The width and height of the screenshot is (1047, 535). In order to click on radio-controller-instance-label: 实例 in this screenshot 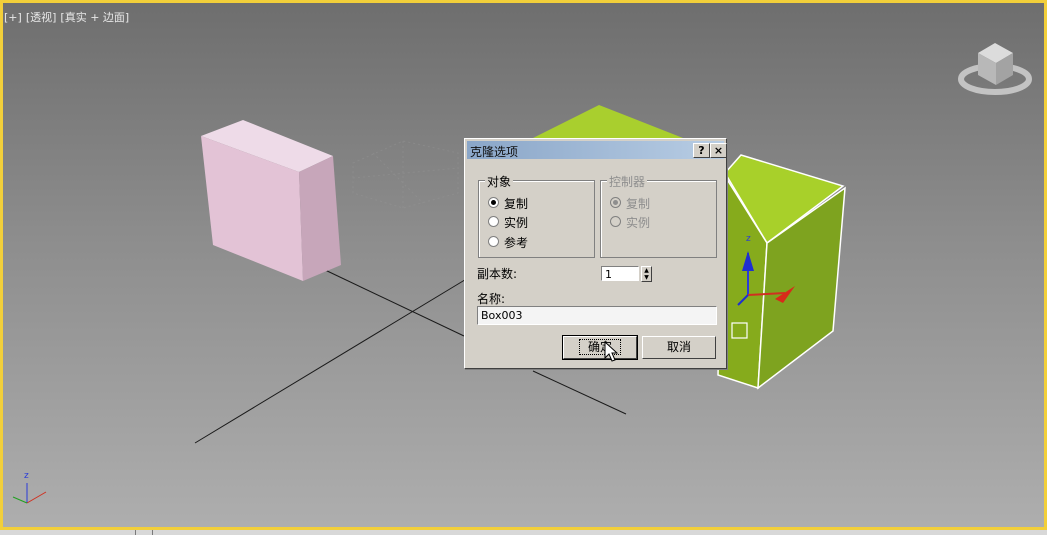, I will do `click(638, 223)`.